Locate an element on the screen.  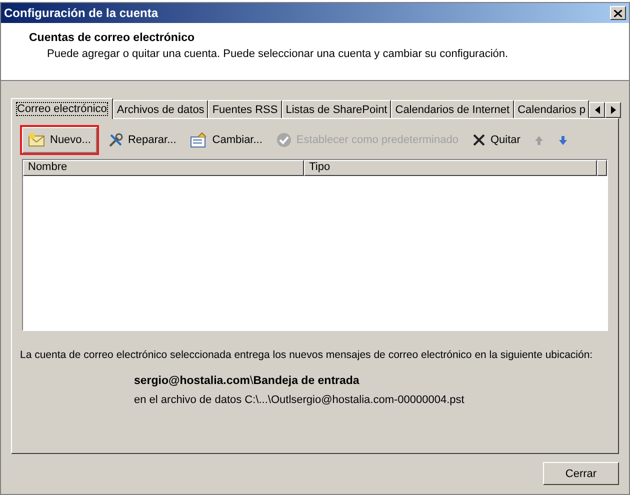
column-header-filler is located at coordinates (602, 168).